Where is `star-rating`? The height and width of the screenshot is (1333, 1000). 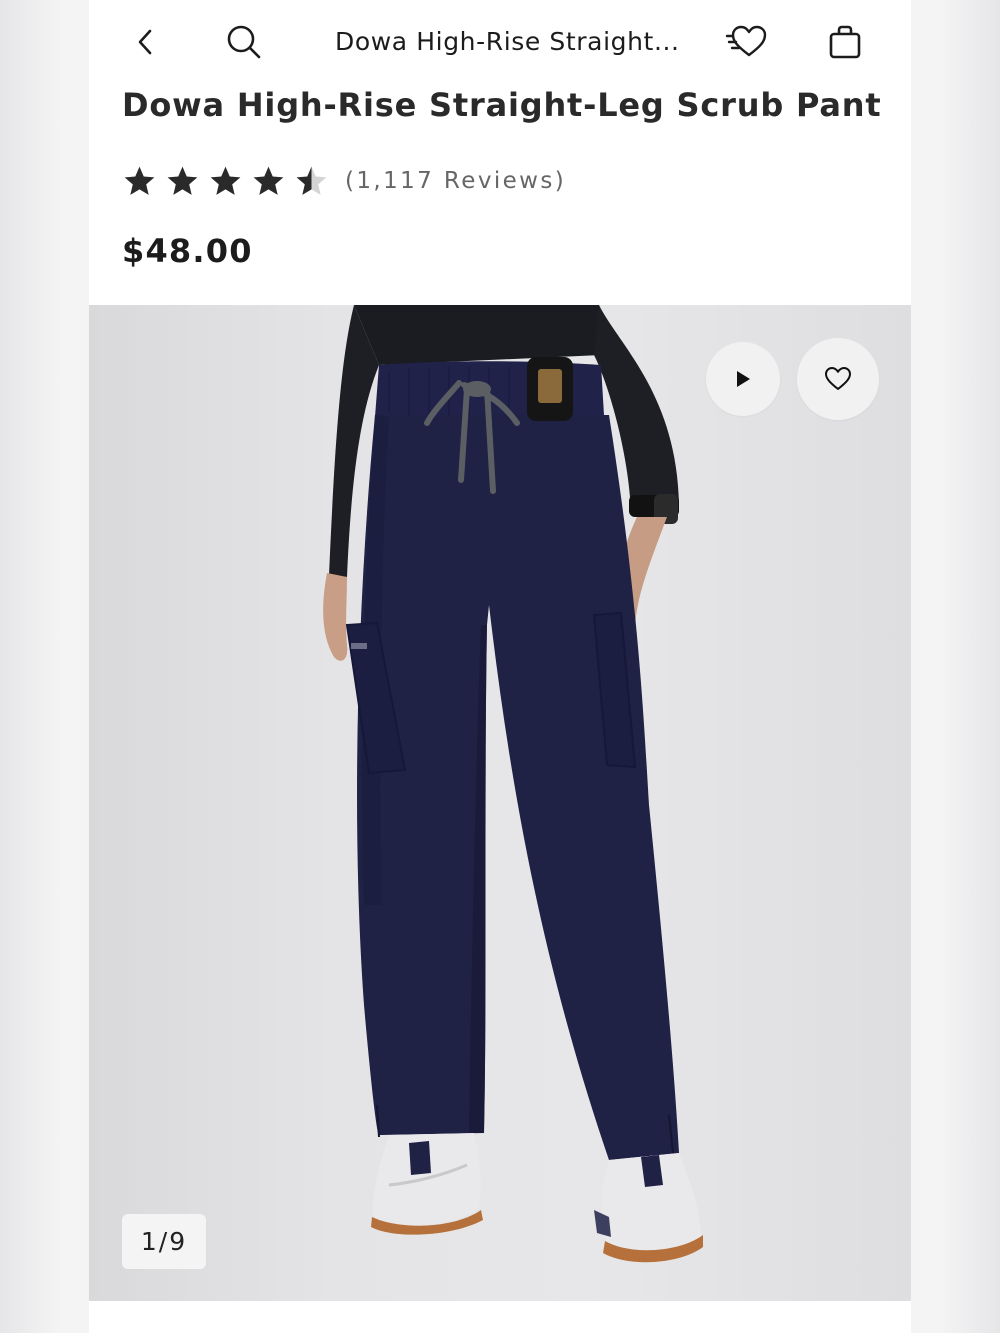 star-rating is located at coordinates (225, 181).